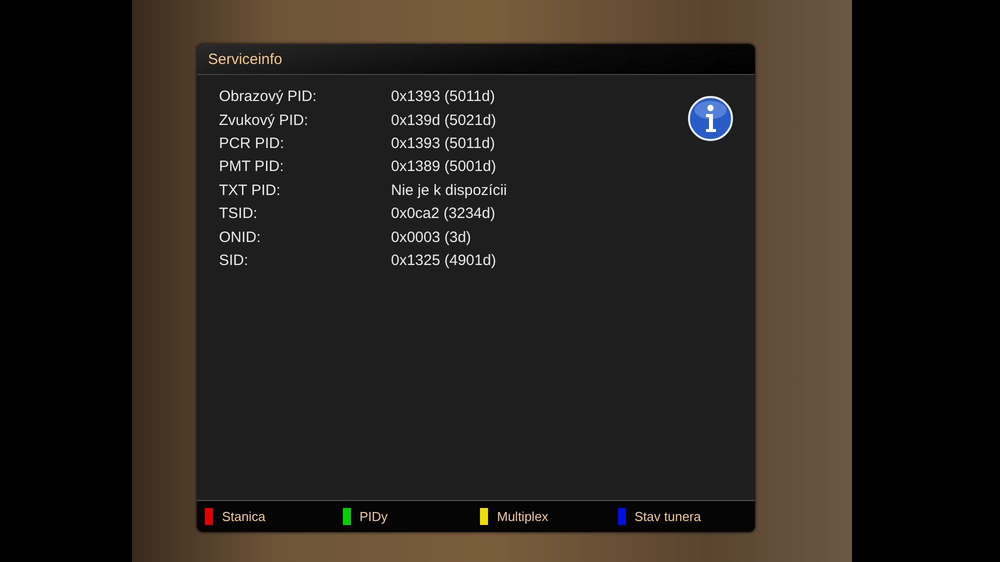 This screenshot has width=1000, height=562. Describe the element at coordinates (244, 516) in the screenshot. I see `color-key-label: Stanica` at that location.